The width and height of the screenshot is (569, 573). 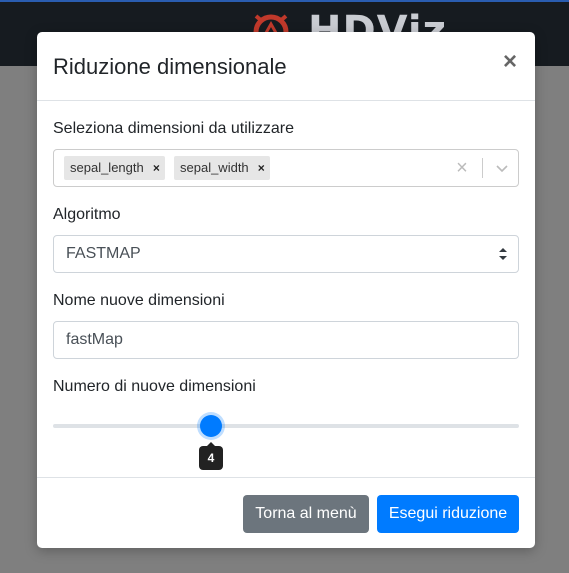 What do you see at coordinates (286, 426) in the screenshot?
I see `count-slider-track` at bounding box center [286, 426].